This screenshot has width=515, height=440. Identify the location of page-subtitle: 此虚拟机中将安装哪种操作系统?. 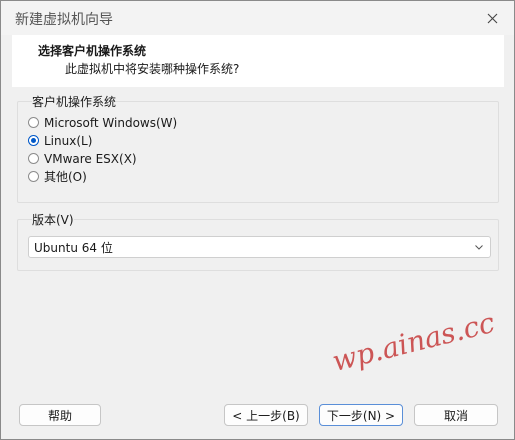
(152, 69).